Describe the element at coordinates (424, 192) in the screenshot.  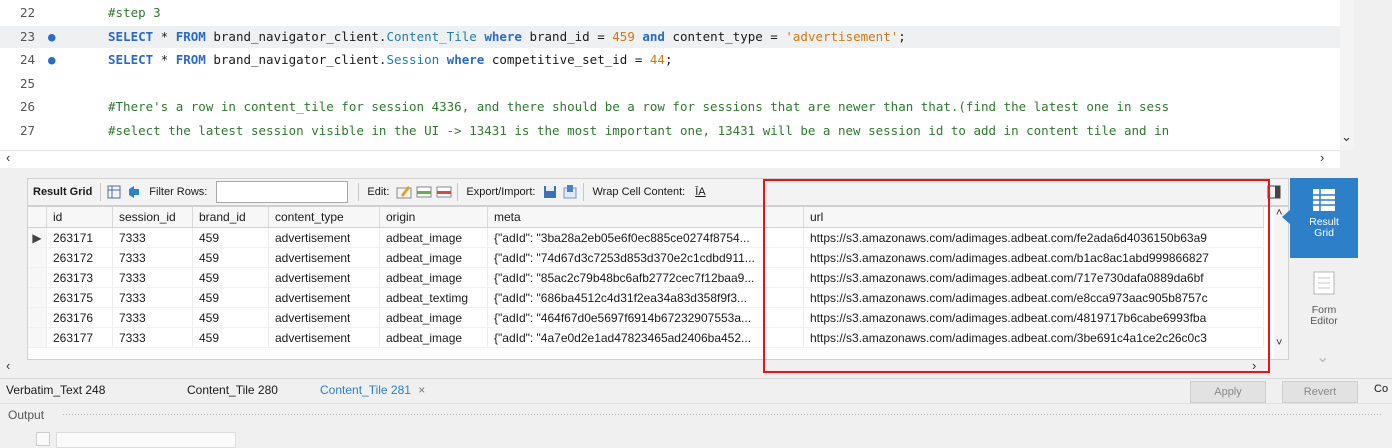
I see `add-row-icon` at that location.